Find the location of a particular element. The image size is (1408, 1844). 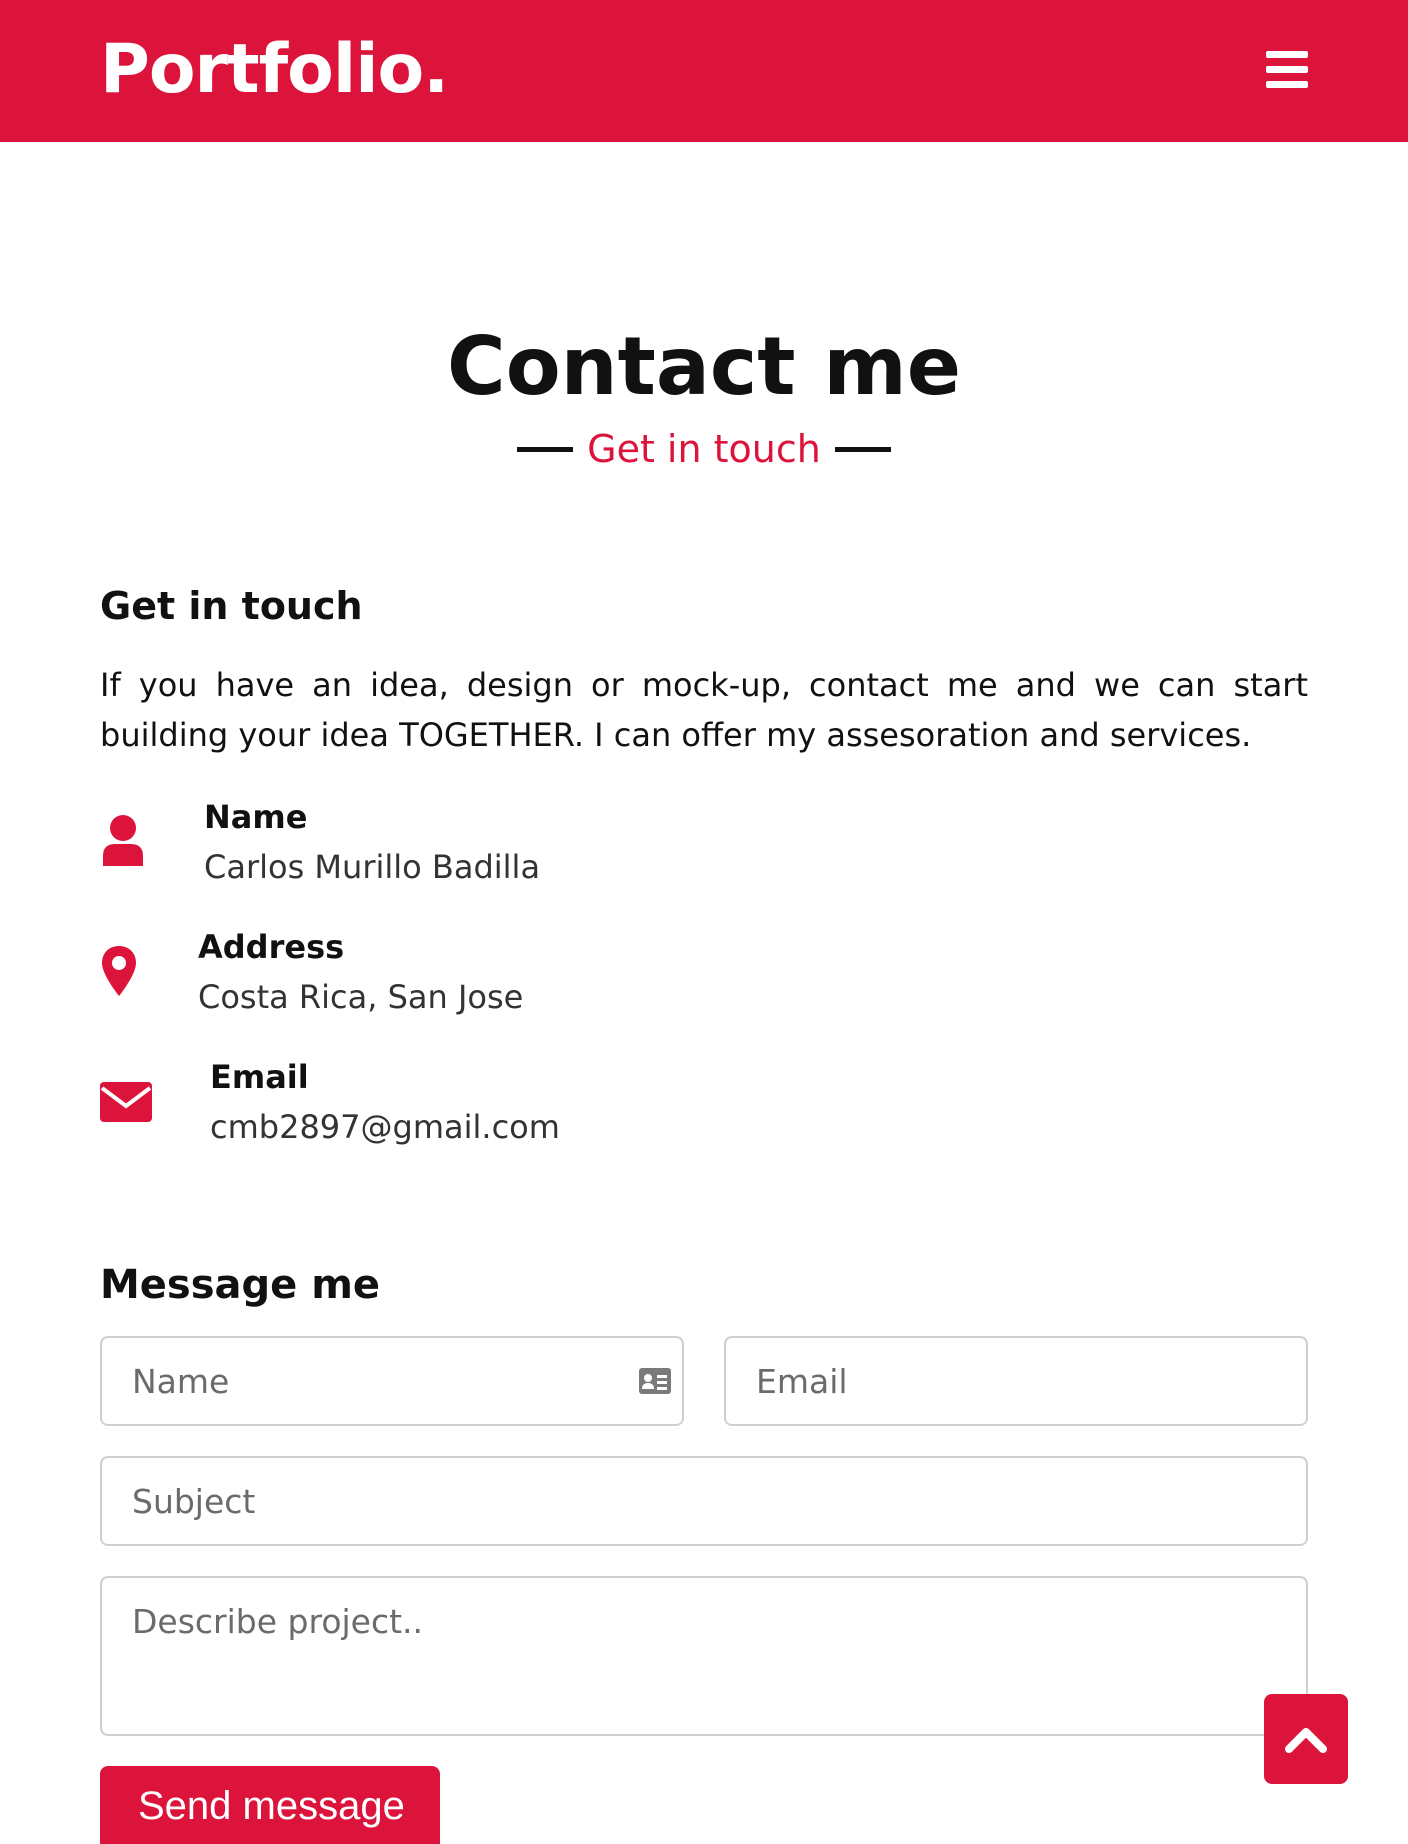

section-subtitle-row: Get in touch is located at coordinates (704, 449).